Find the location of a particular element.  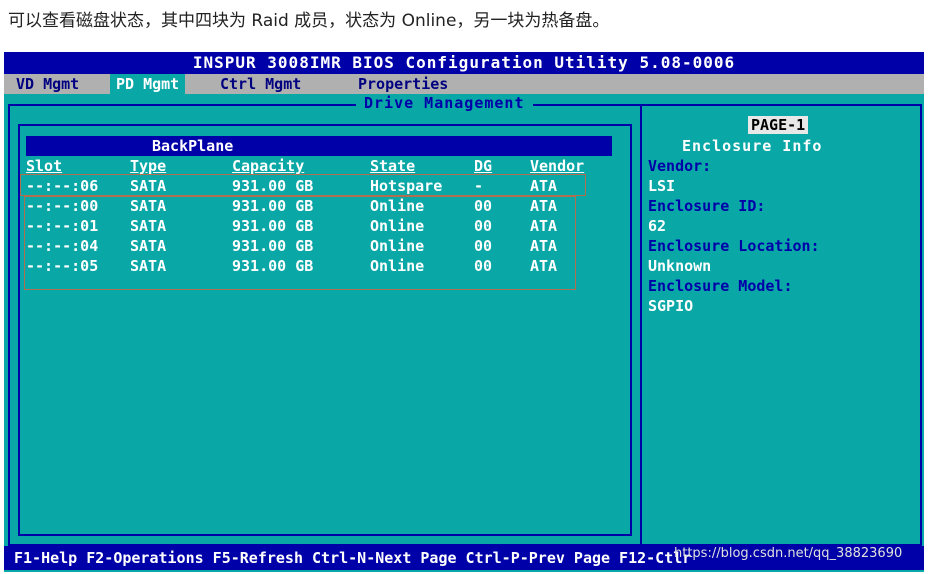

enclosure-id-value: 62 is located at coordinates (657, 226).